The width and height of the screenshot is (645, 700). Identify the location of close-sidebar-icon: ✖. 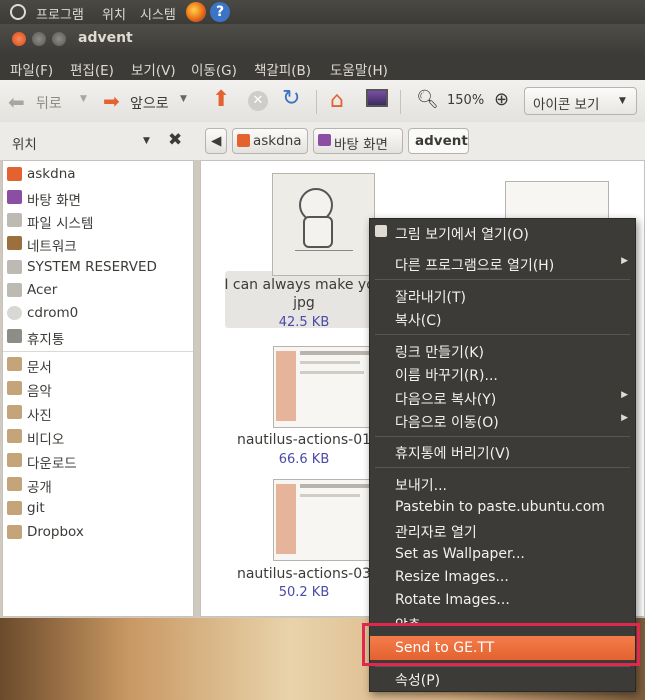
(175, 140).